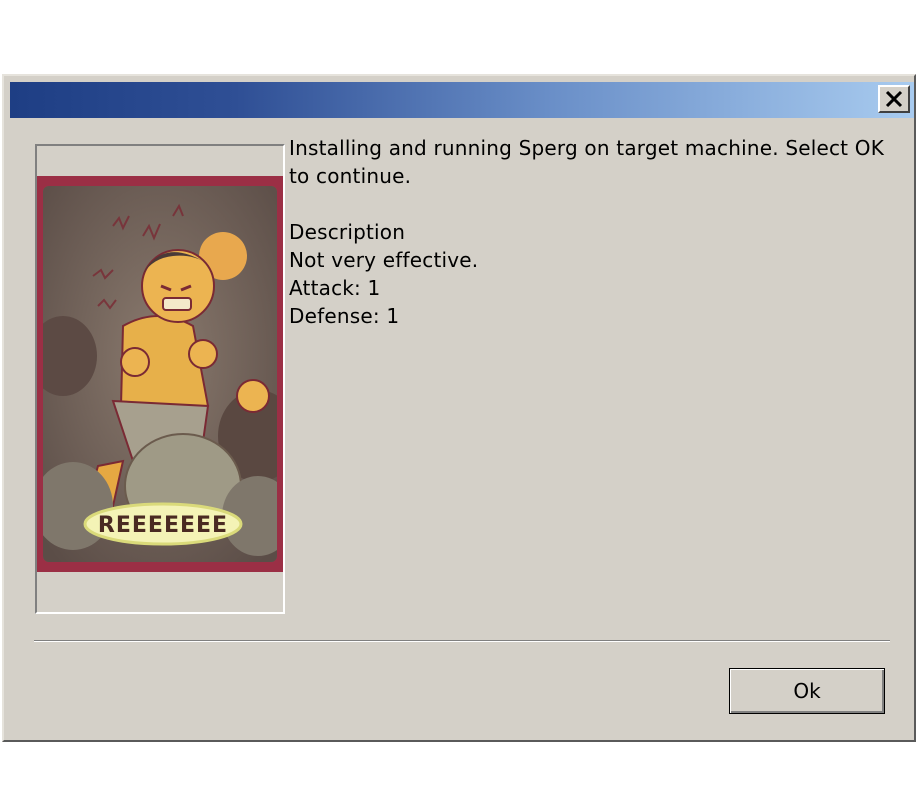  I want to click on description-text: Not very effective., so click(384, 260).